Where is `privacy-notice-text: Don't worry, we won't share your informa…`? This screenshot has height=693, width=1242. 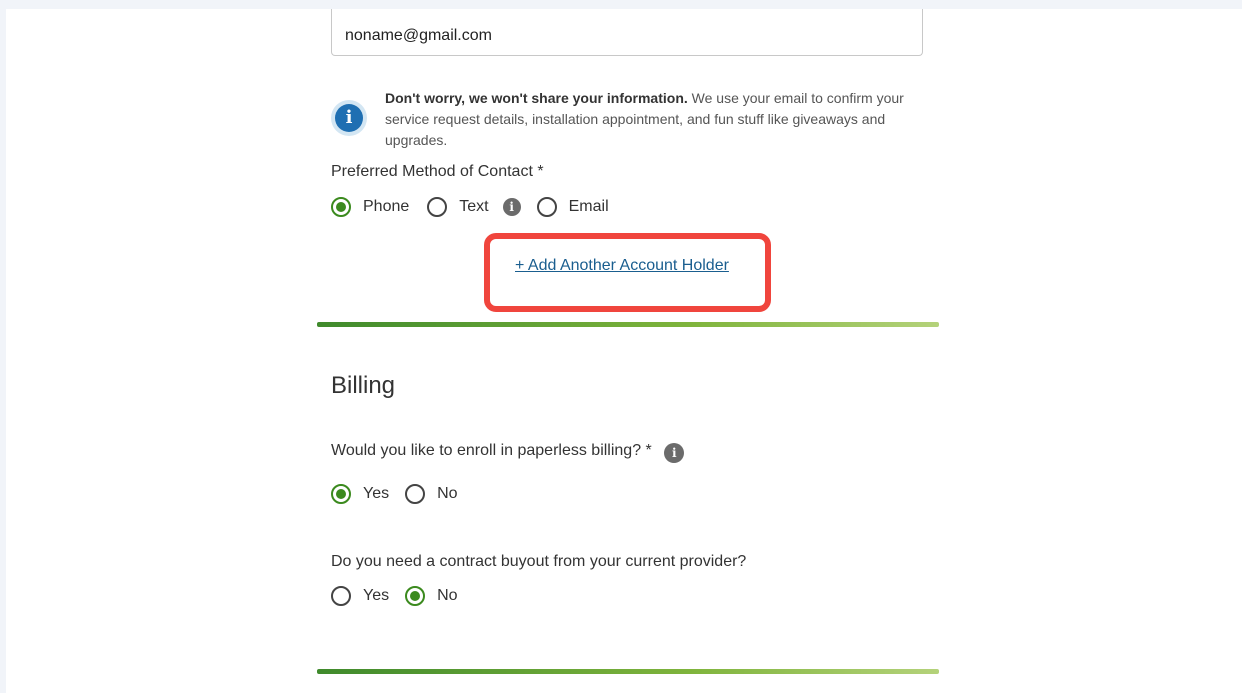 privacy-notice-text: Don't worry, we won't share your informa… is located at coordinates (650, 119).